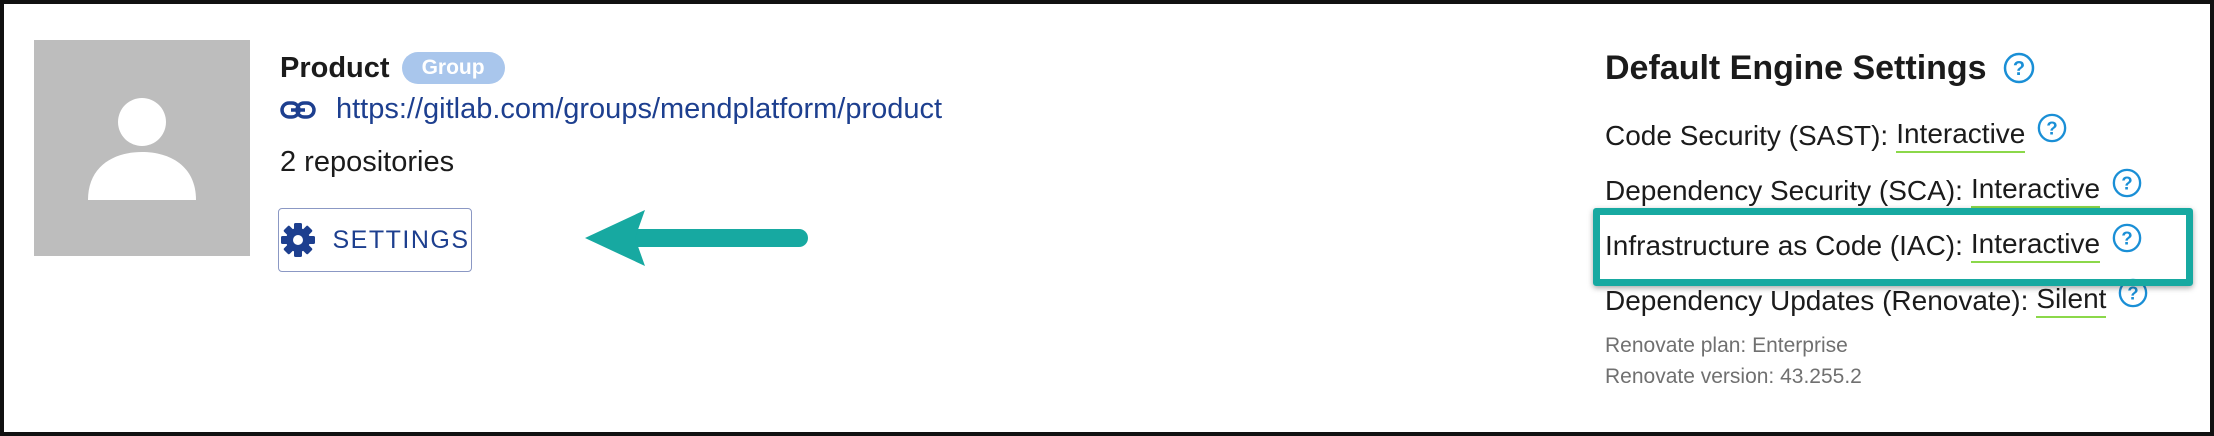 The image size is (2214, 436). Describe the element at coordinates (1784, 190) in the screenshot. I see `engine-label: Dependency Security (SCA):` at that location.